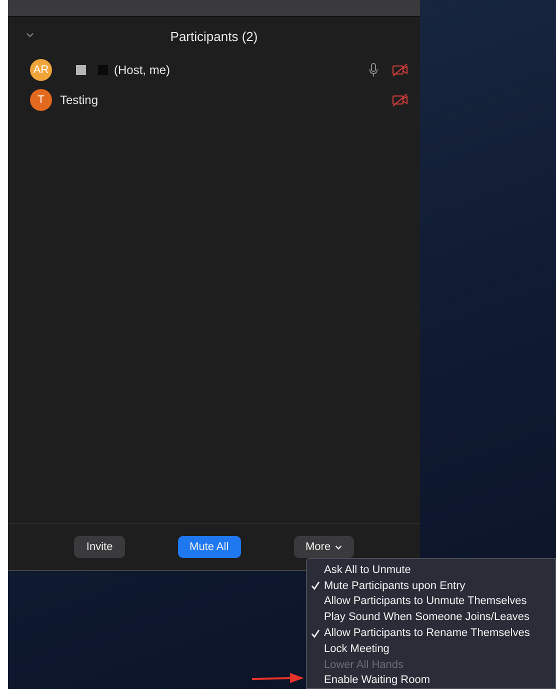  What do you see at coordinates (209, 547) in the screenshot?
I see `mute-all-button: Mute All` at bounding box center [209, 547].